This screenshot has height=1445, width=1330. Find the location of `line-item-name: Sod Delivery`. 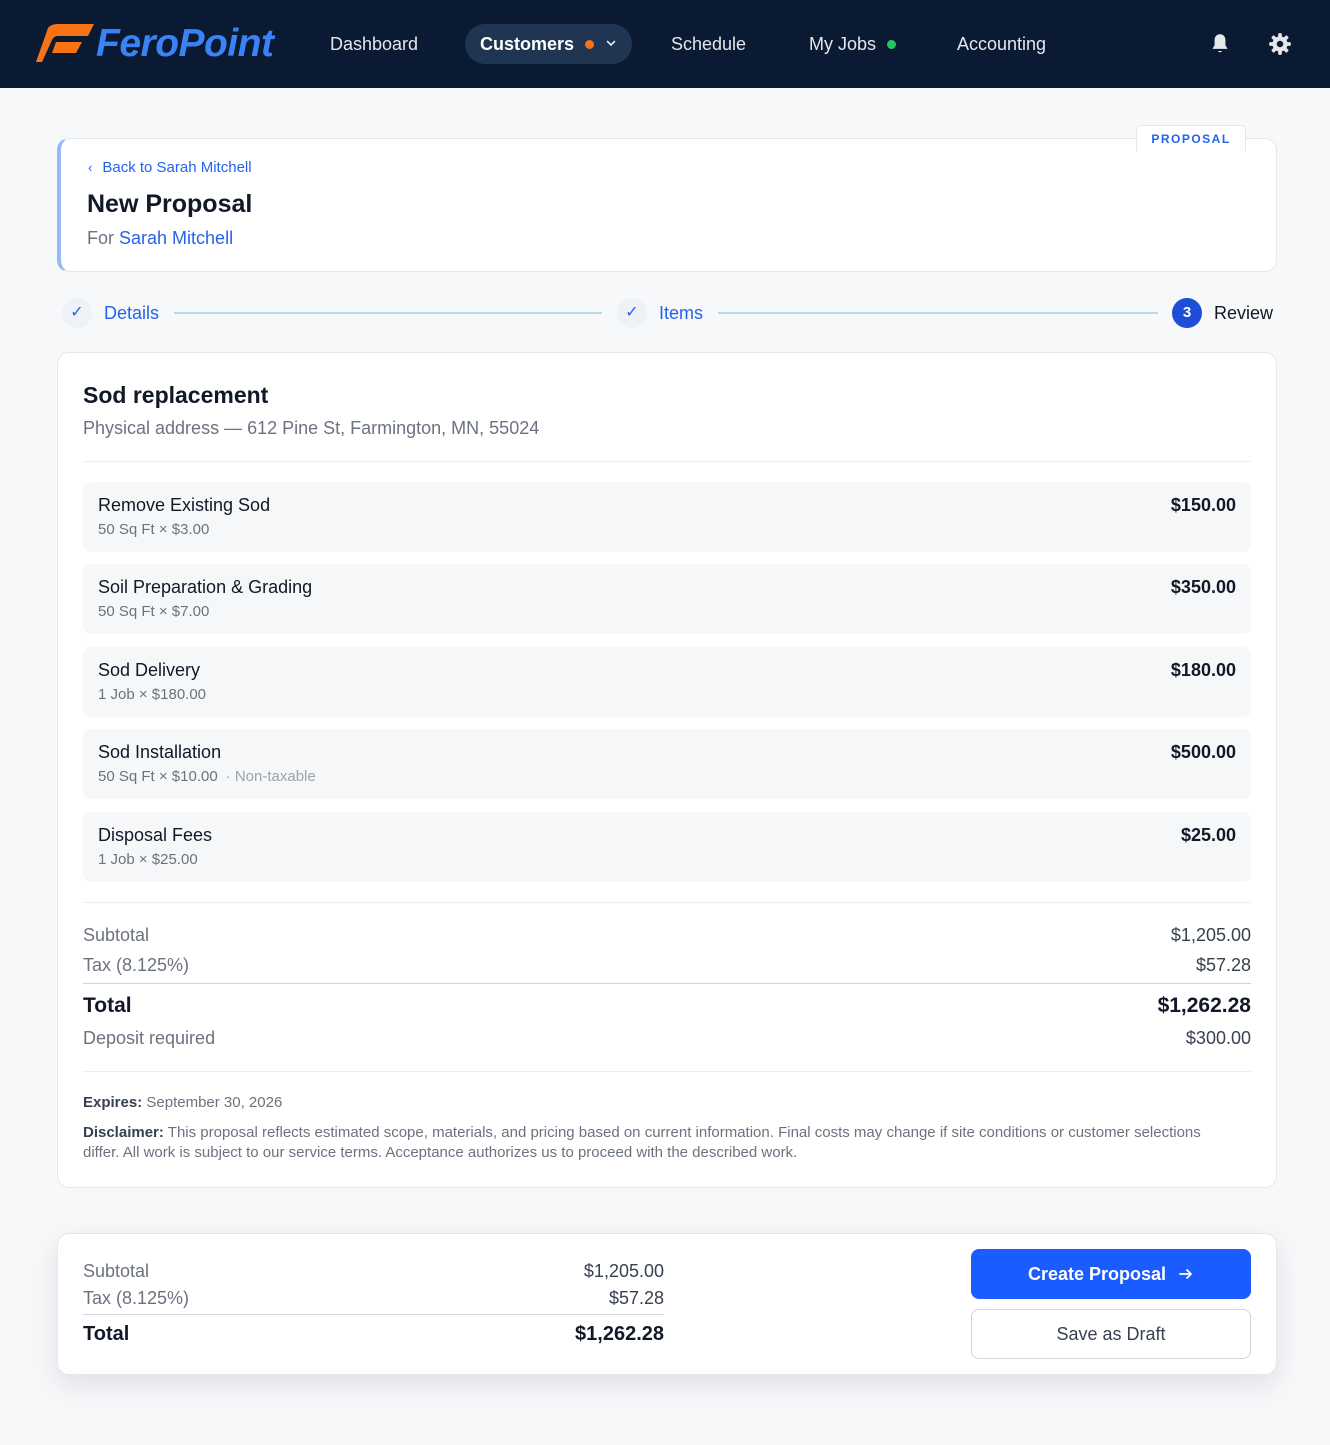

line-item-name: Sod Delivery is located at coordinates (149, 670).